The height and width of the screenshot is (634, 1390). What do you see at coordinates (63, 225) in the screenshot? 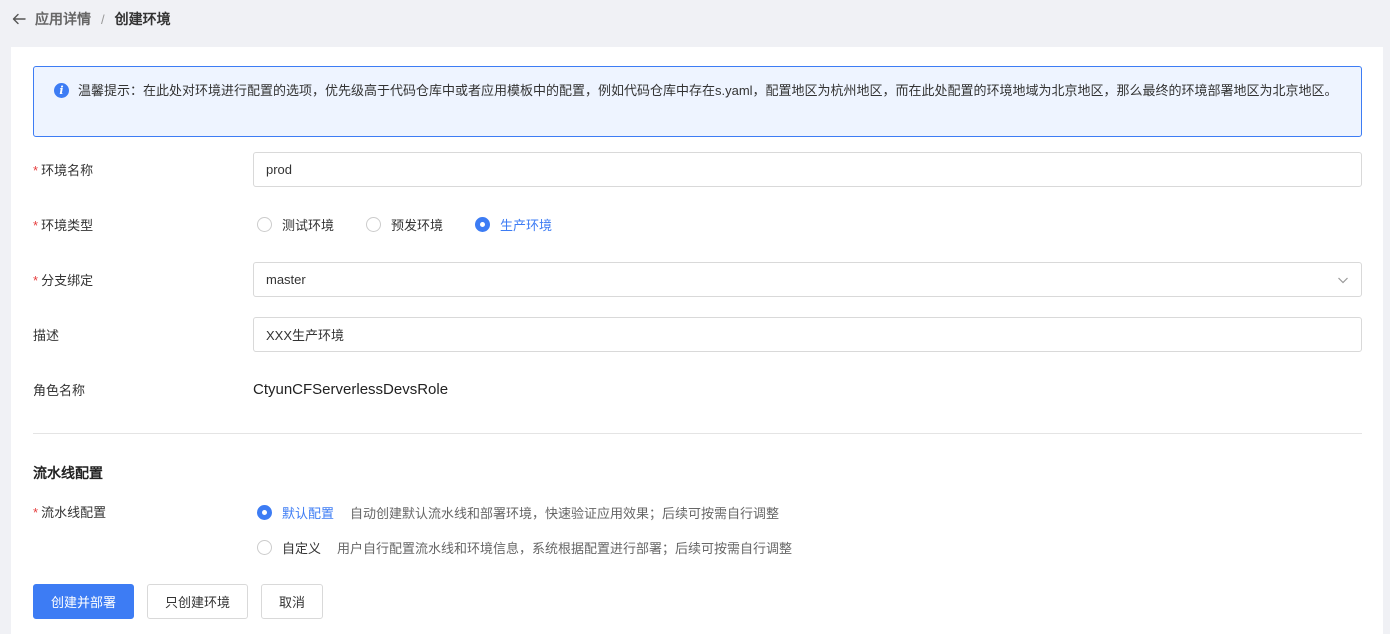
I see `env-type-label: * 环境类型` at bounding box center [63, 225].